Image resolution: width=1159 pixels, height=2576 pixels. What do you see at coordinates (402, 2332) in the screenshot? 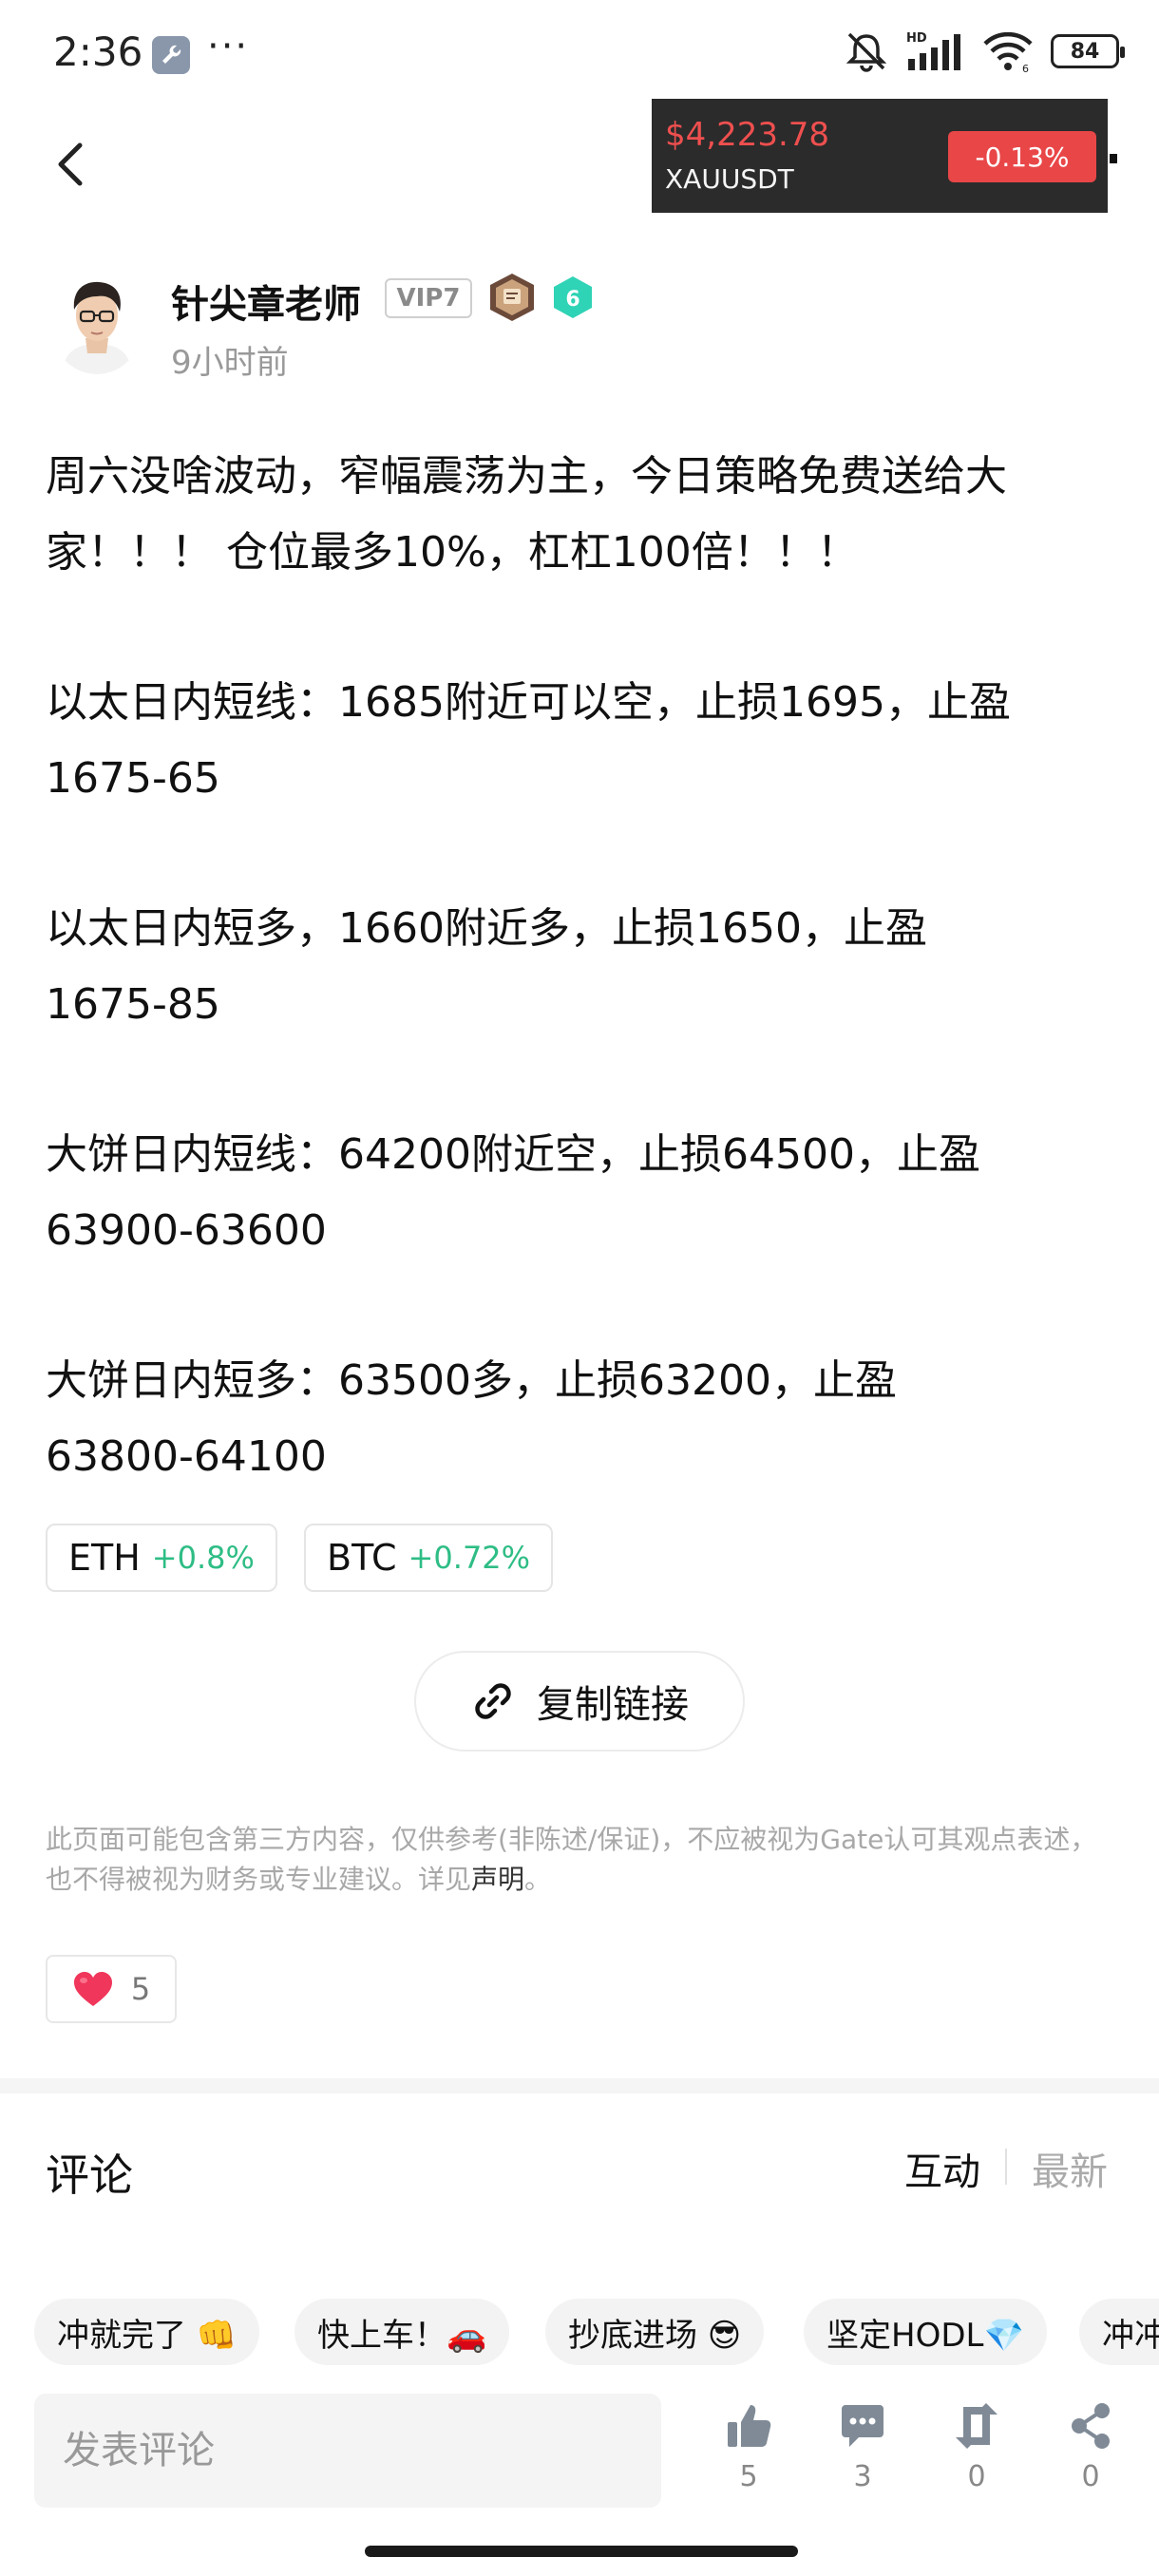
I see `quick-reply-chip: 快上车！🚗` at bounding box center [402, 2332].